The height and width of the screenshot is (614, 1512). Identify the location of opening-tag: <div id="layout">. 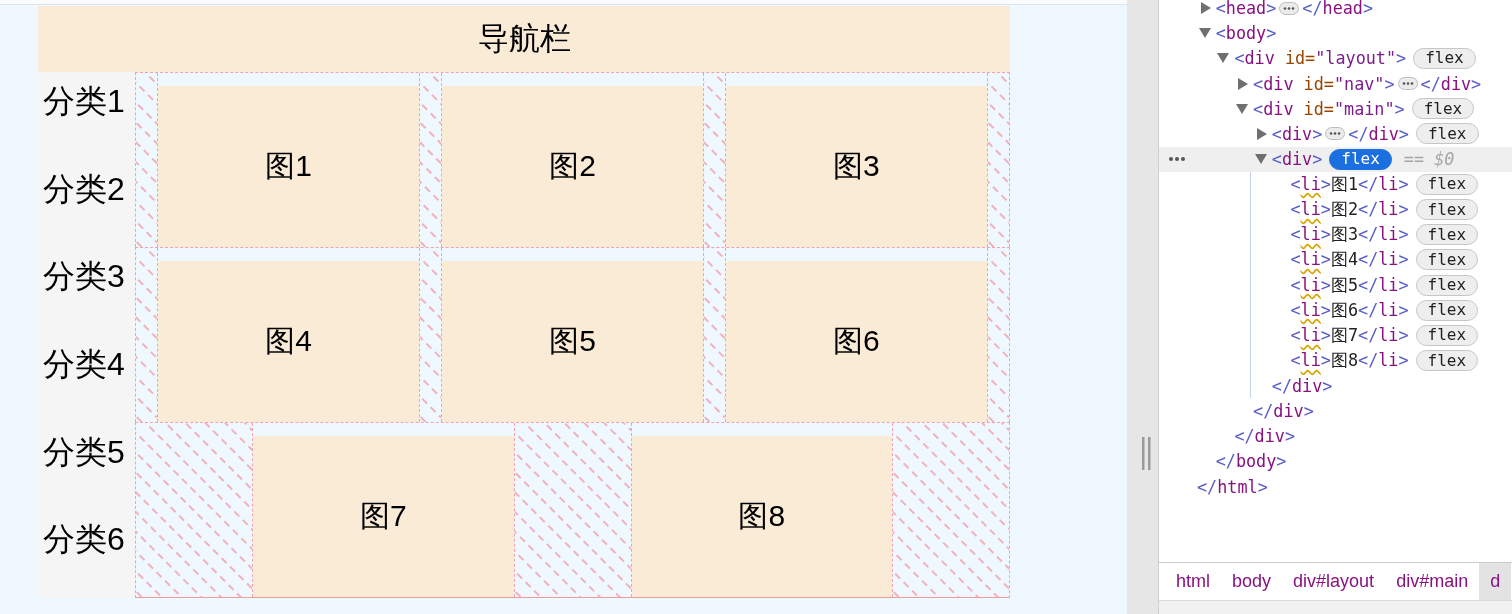
(1320, 58).